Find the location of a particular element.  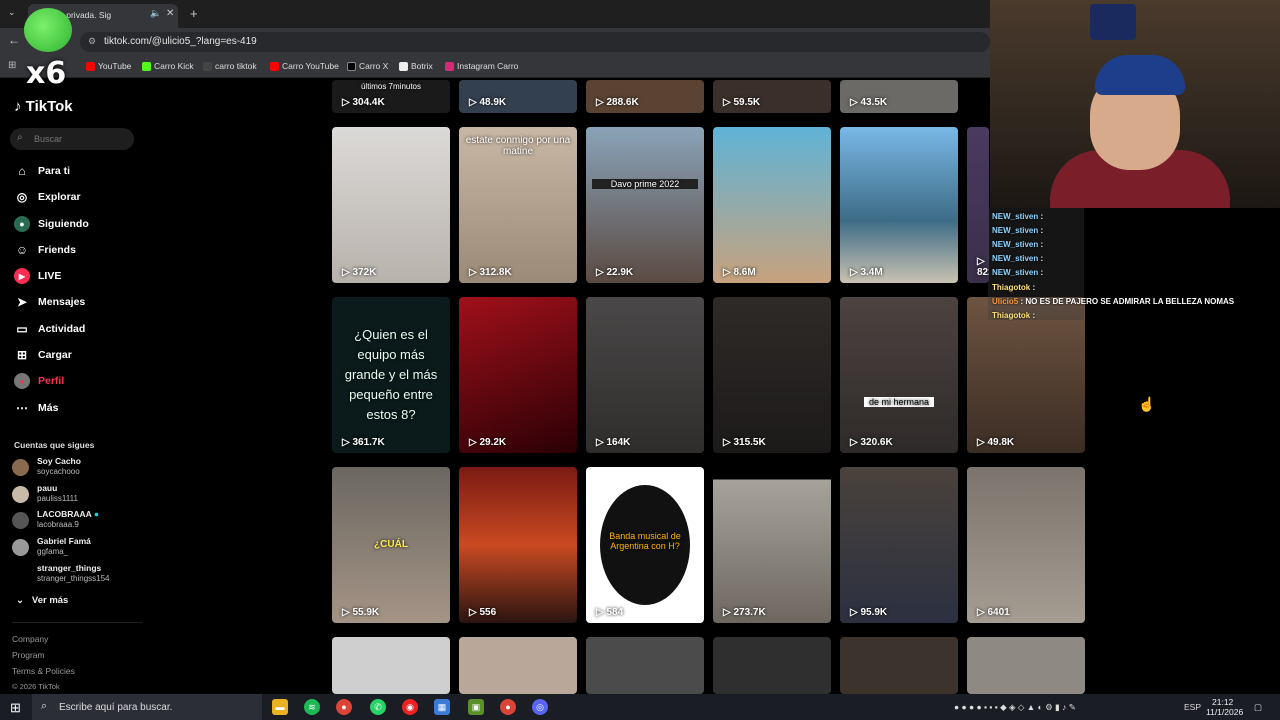

views-count: 312.8K is located at coordinates (495, 272).